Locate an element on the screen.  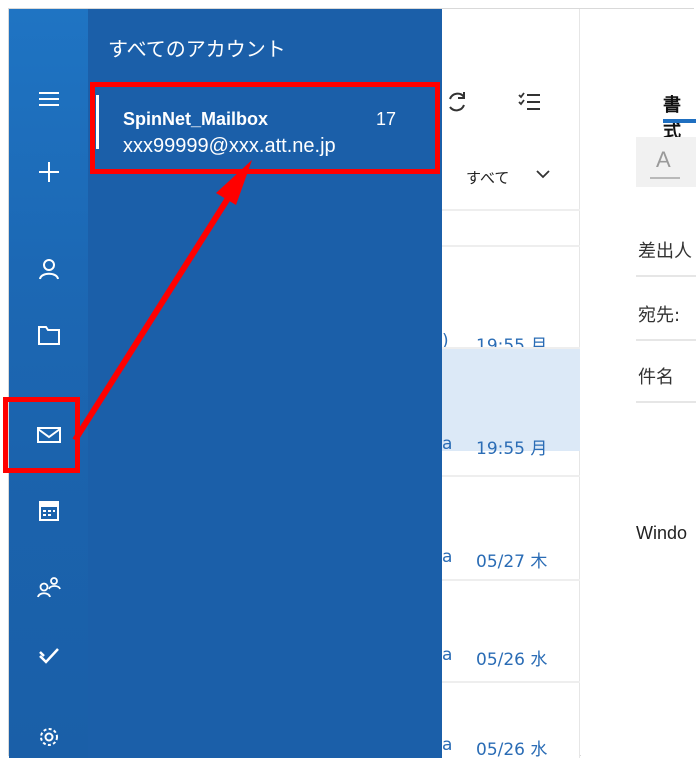
folder-icon is located at coordinates (48, 335).